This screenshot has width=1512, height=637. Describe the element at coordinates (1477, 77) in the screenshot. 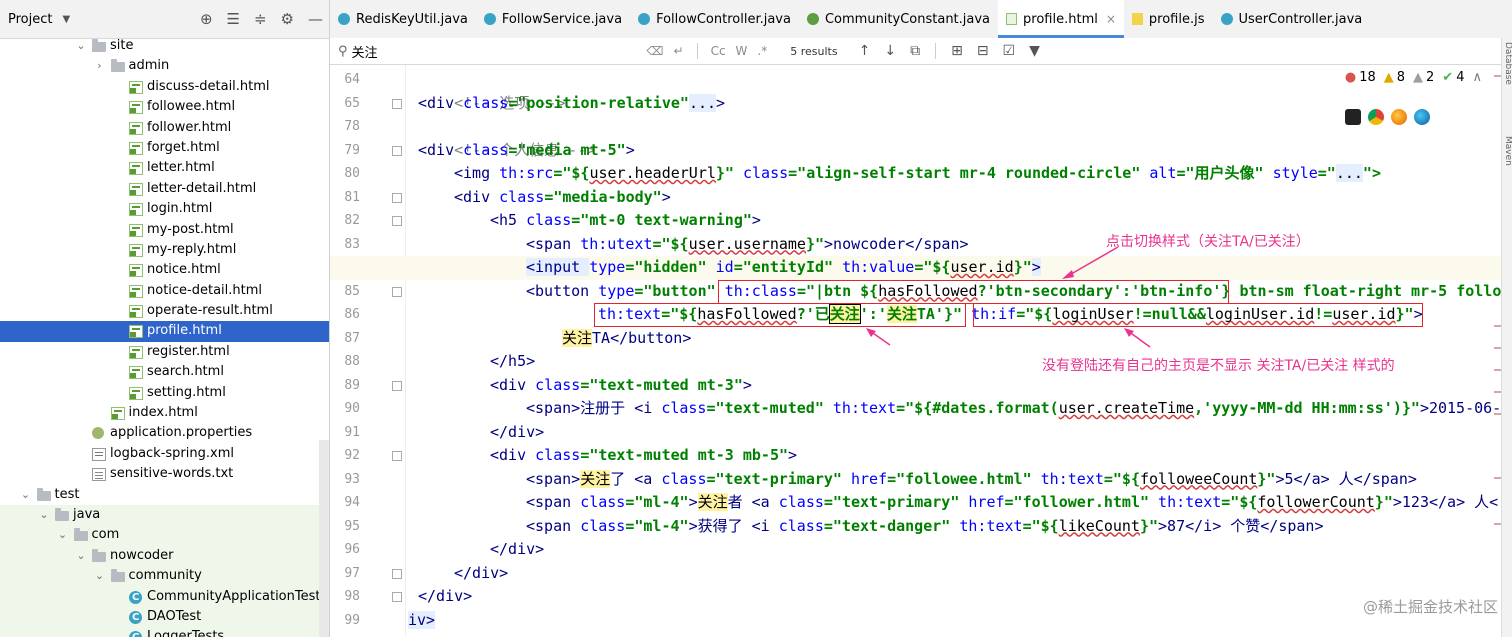

I see `chevron-up-icon: ∧` at that location.